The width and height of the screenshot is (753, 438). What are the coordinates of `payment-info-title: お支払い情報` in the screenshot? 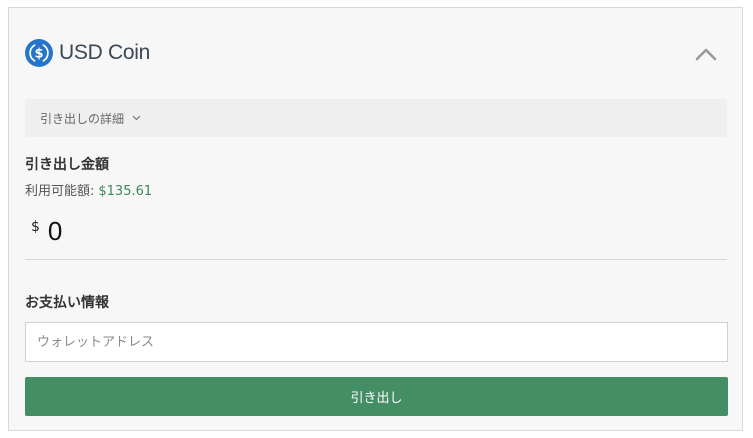 It's located at (67, 303).